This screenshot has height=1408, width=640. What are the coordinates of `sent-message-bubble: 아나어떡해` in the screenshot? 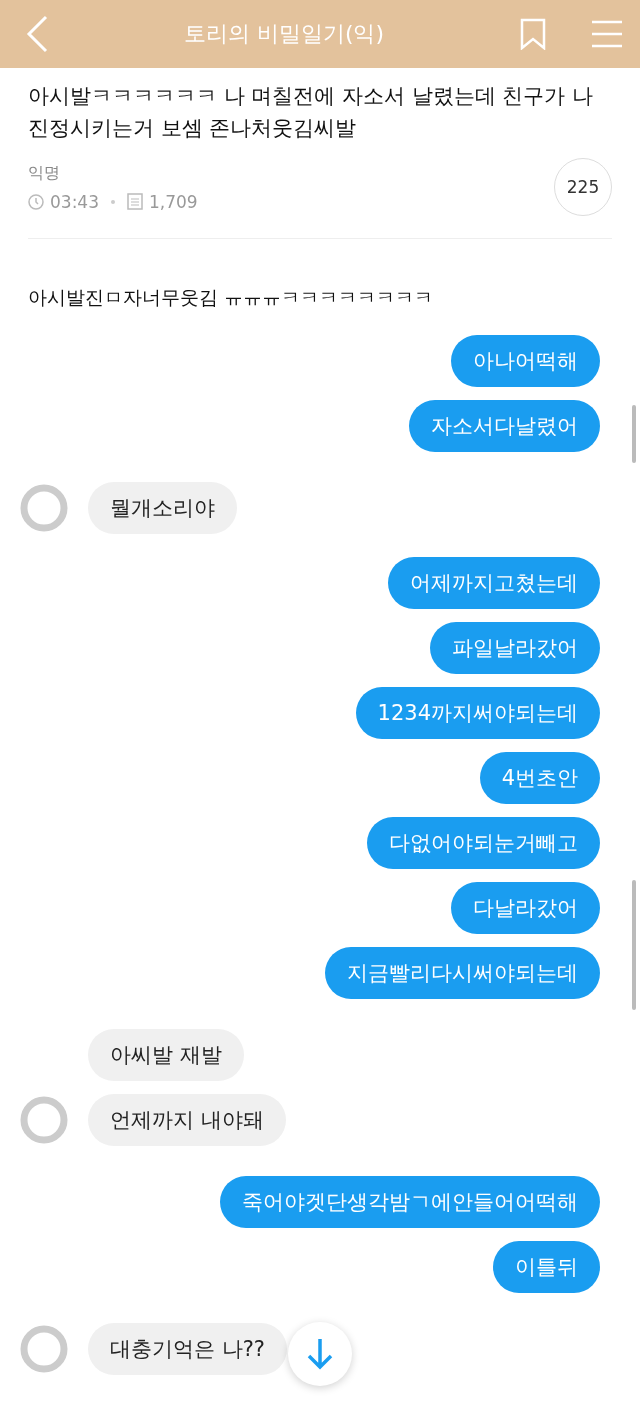 It's located at (525, 361).